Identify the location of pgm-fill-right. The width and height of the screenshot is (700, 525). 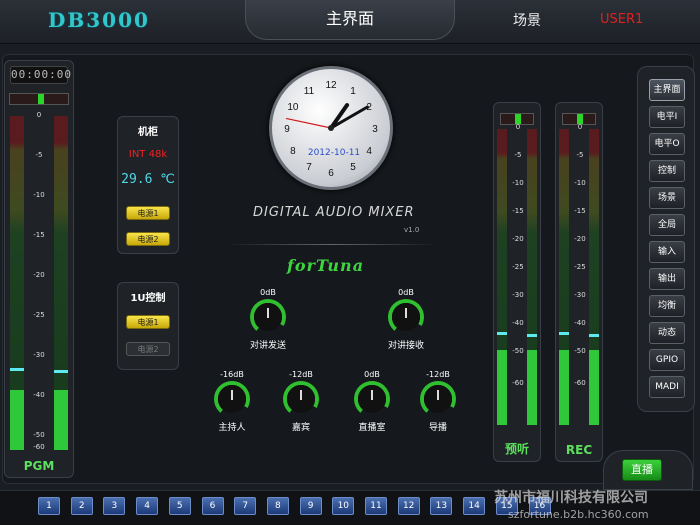
(61, 420).